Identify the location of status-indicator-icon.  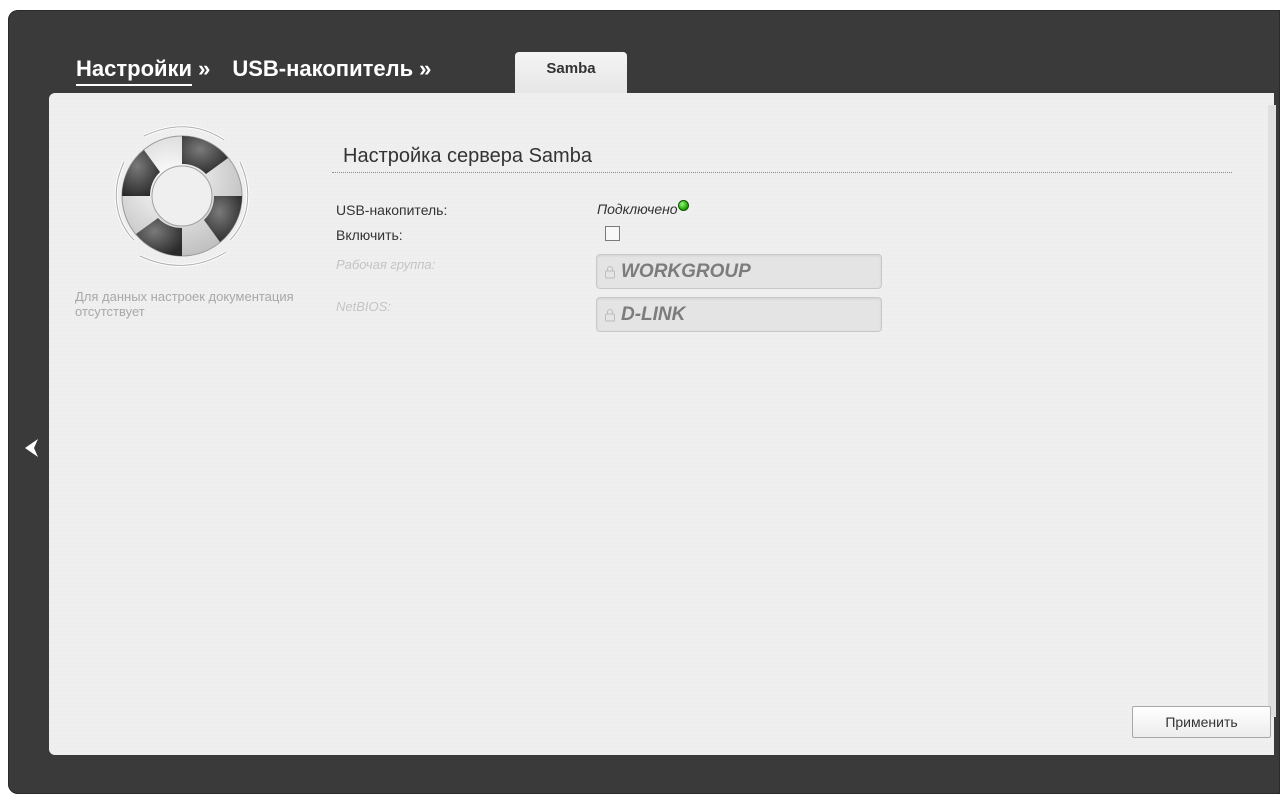
(683, 205).